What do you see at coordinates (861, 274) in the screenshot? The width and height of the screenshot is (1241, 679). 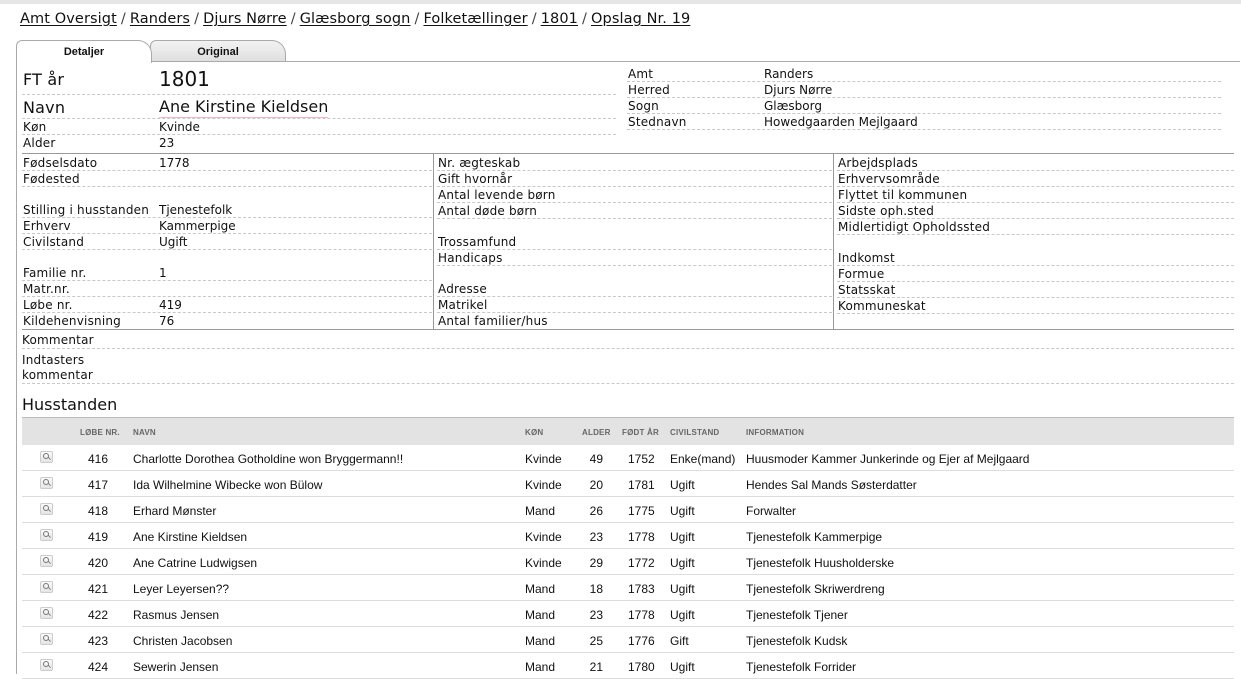 I see `wealth-label: Formue` at bounding box center [861, 274].